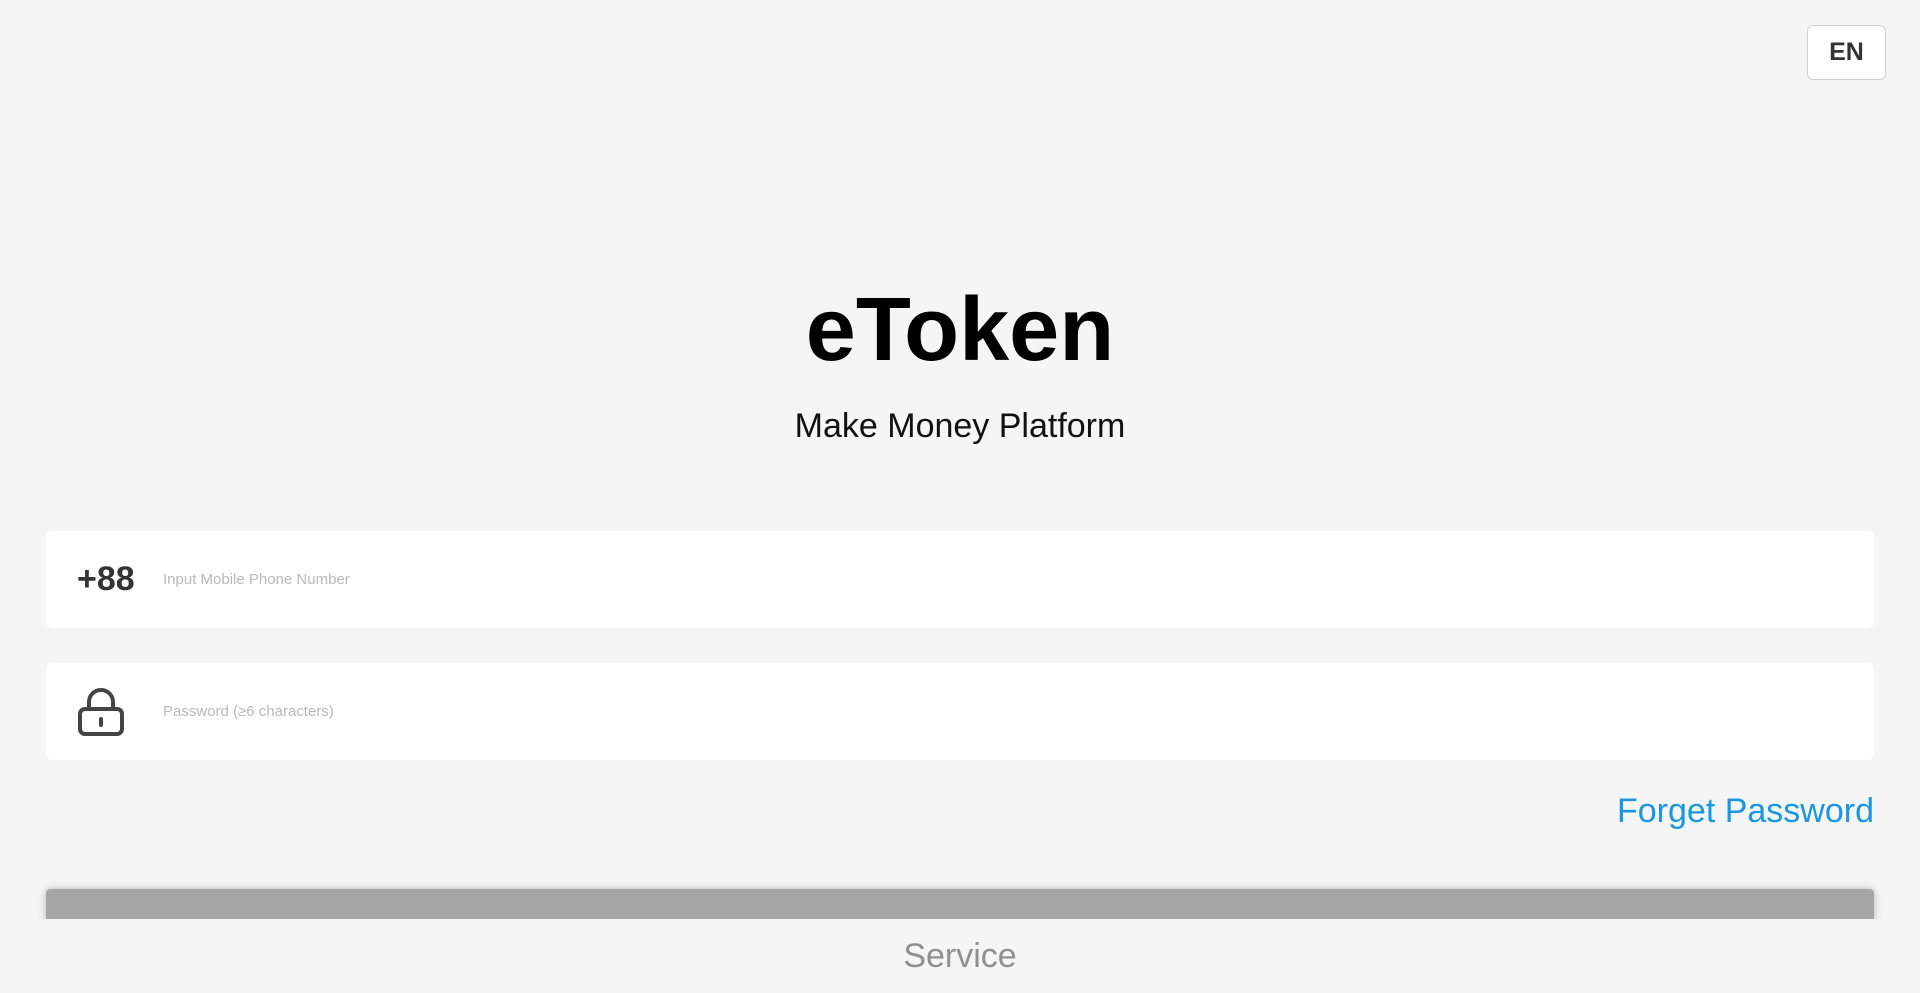  What do you see at coordinates (1018, 579) in the screenshot?
I see `phone-input` at bounding box center [1018, 579].